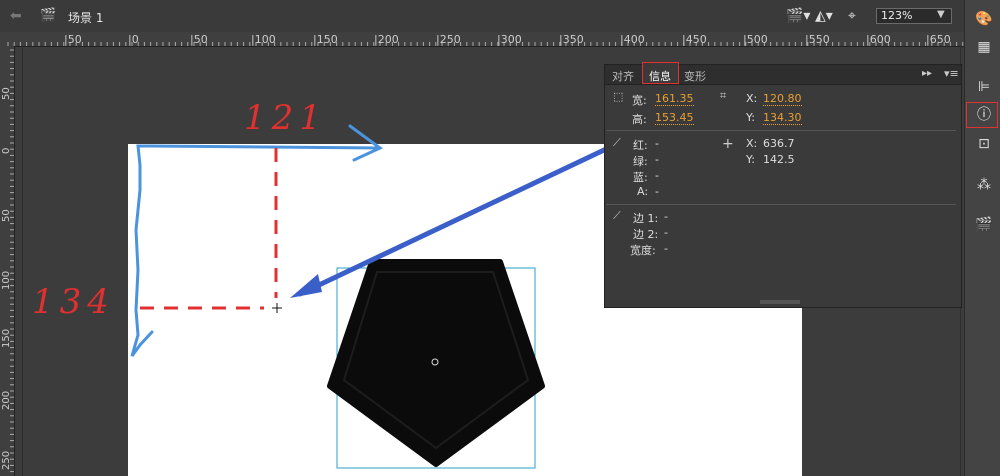 The image size is (1000, 476). Describe the element at coordinates (984, 115) in the screenshot. I see `info-icon: ⓘ` at that location.